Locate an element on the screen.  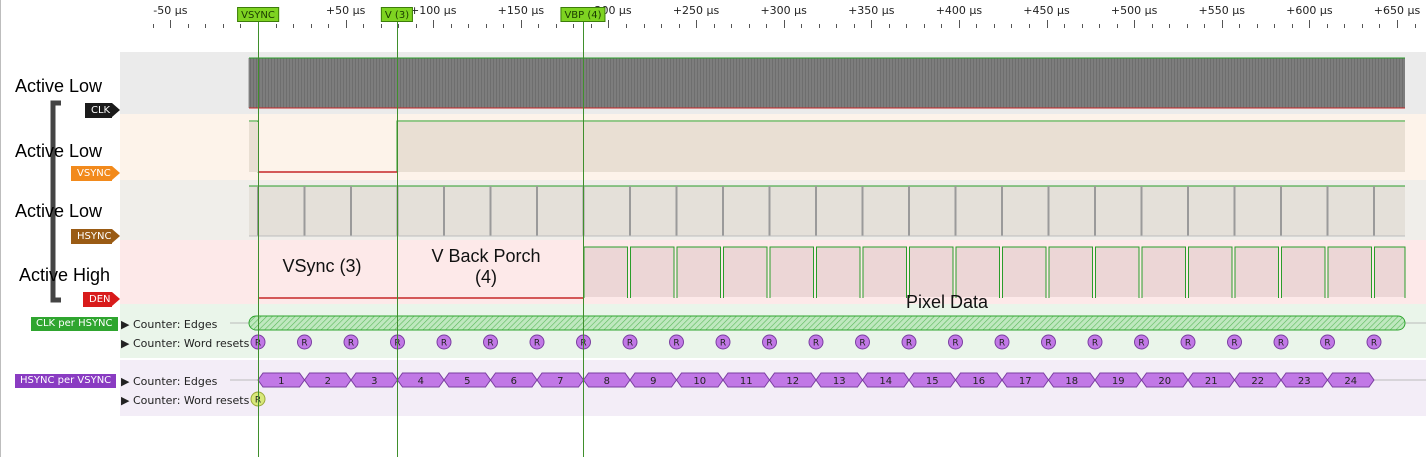
hsync-count-label: 13 is located at coordinates (839, 381).